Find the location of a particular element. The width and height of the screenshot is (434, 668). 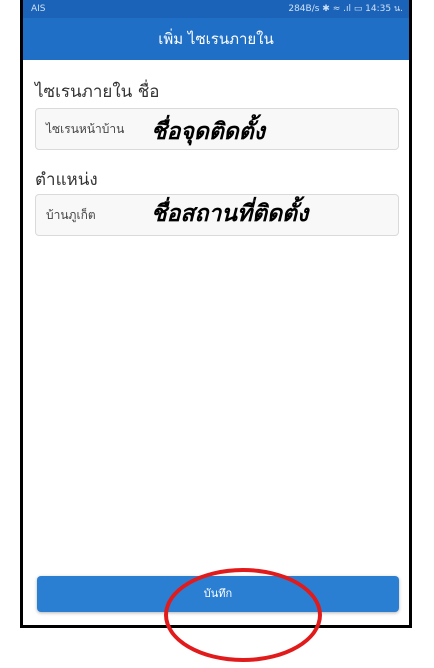

app-bar: เพิ่ม ไซเรนภายใน is located at coordinates (216, 39).